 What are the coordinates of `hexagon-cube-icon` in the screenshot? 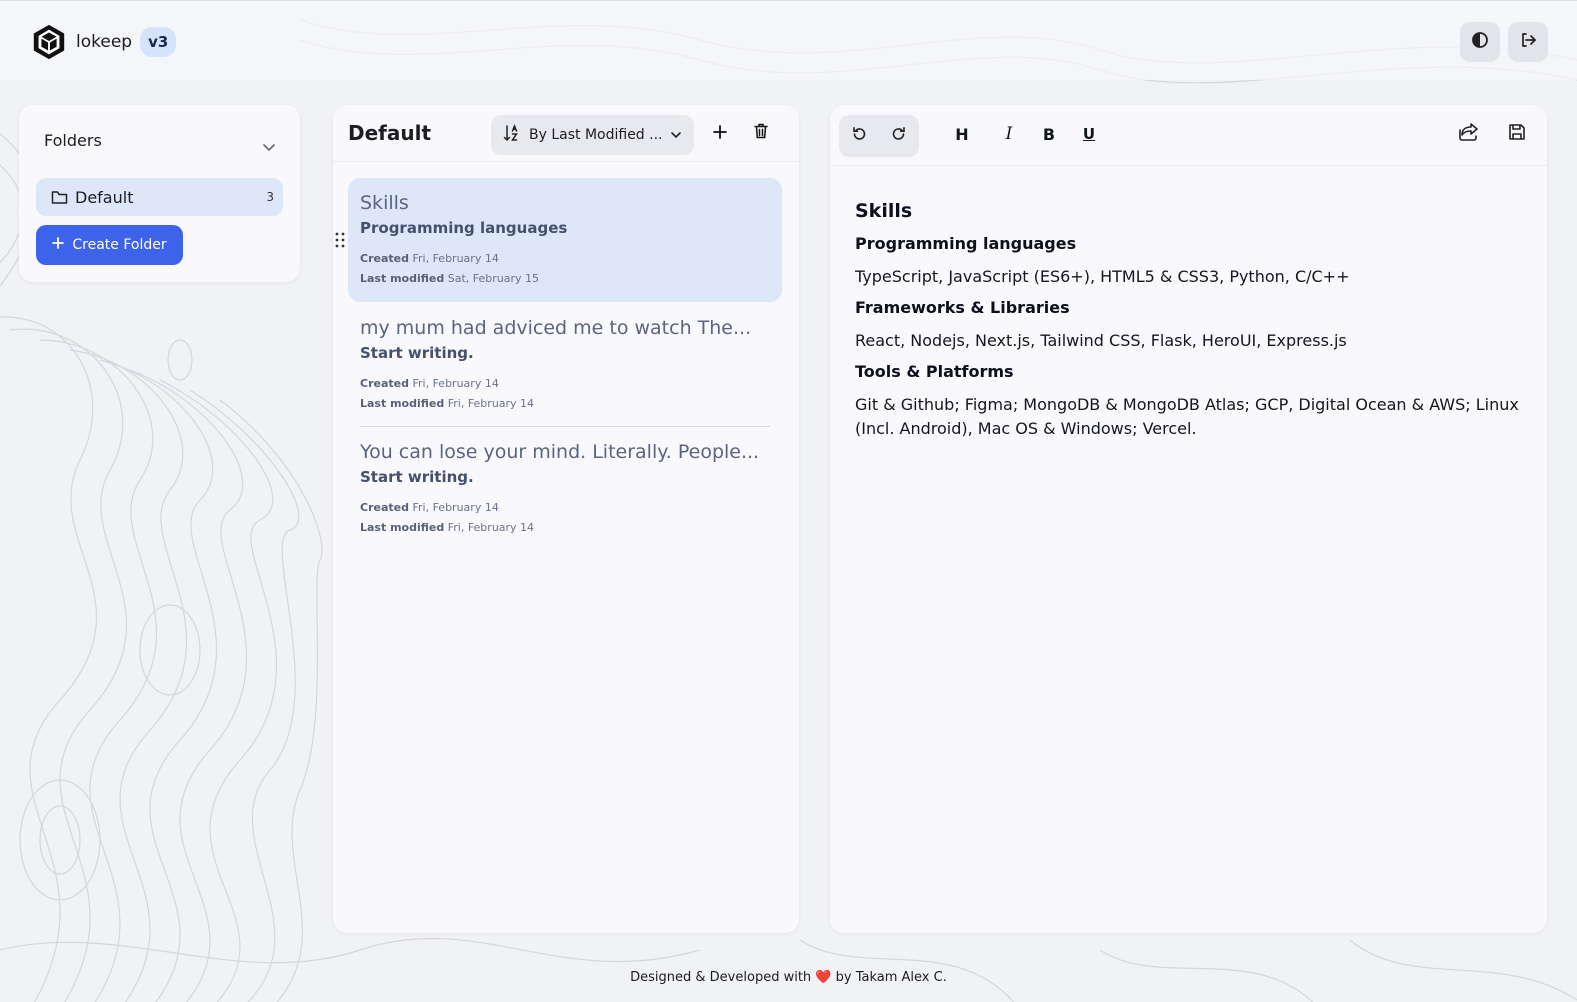 It's located at (49, 42).